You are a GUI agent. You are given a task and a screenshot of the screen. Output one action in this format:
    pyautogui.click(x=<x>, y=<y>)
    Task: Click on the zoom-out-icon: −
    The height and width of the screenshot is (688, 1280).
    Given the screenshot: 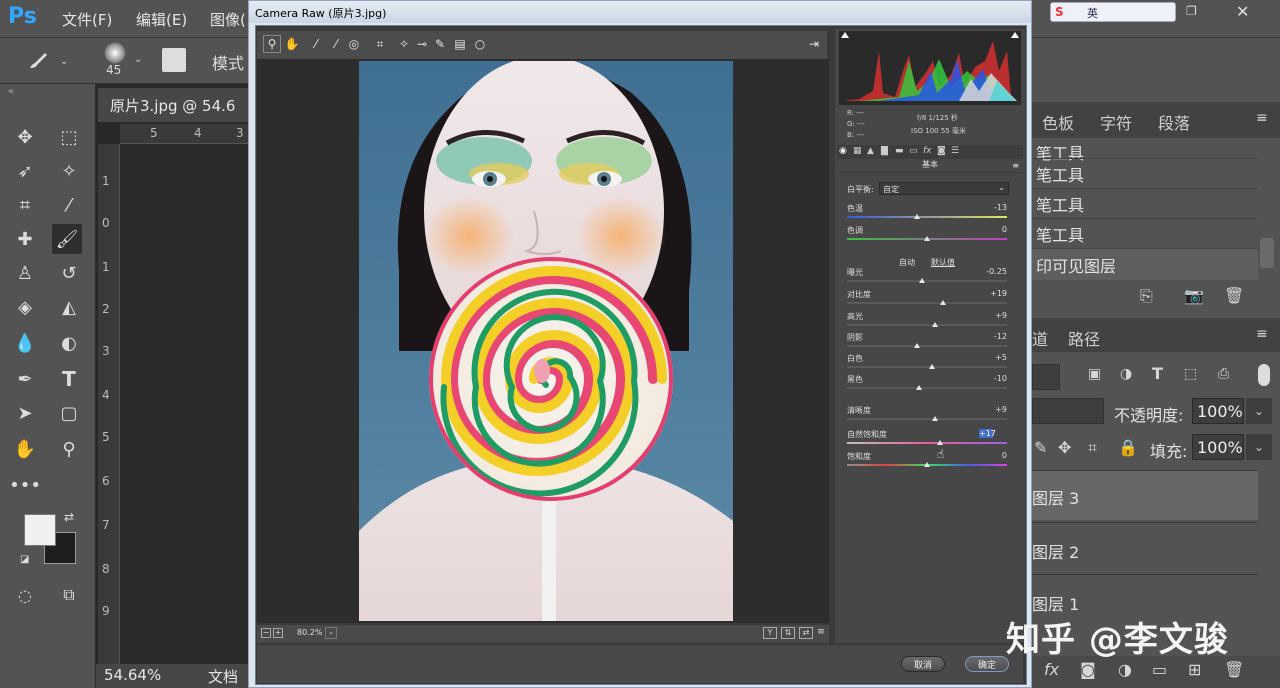 What is the action you would take?
    pyautogui.click(x=266, y=633)
    